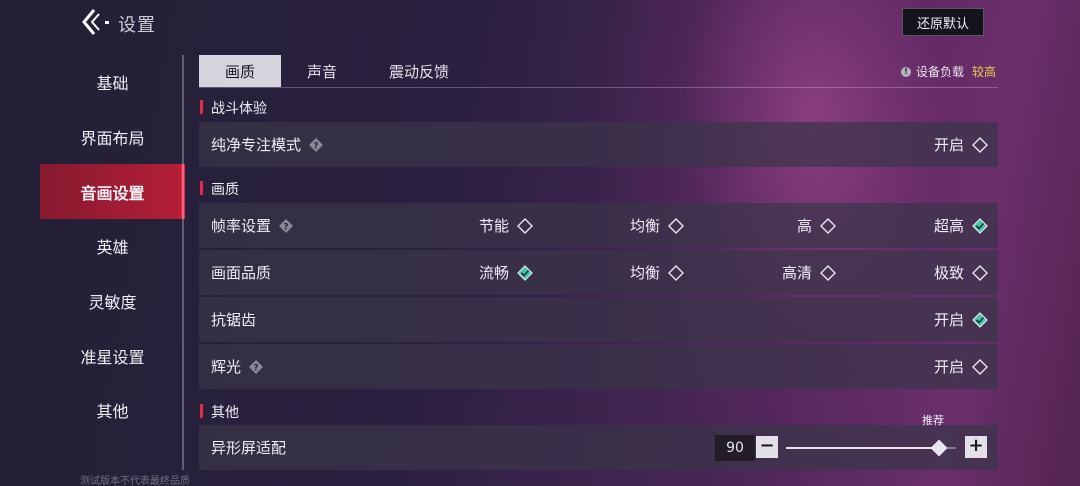  Describe the element at coordinates (226, 367) in the screenshot. I see `glow-label: 辉光` at that location.